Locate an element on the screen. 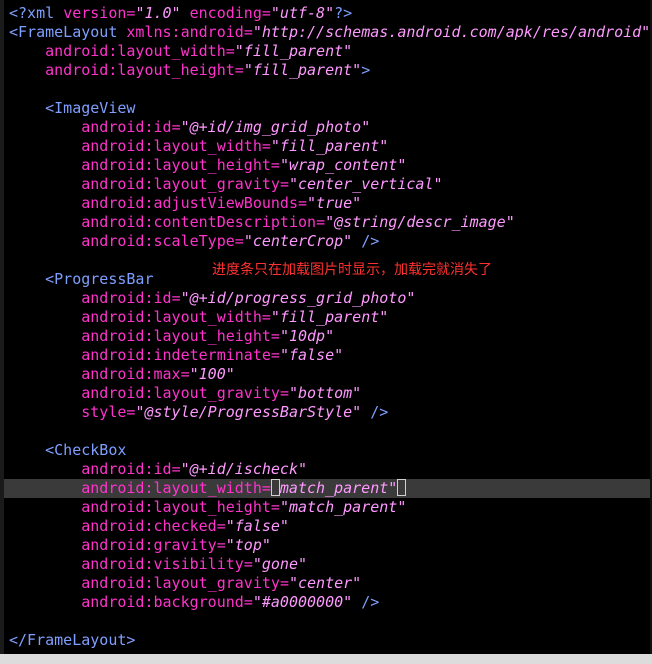 The height and width of the screenshot is (664, 652). code-token: /> is located at coordinates (366, 241).